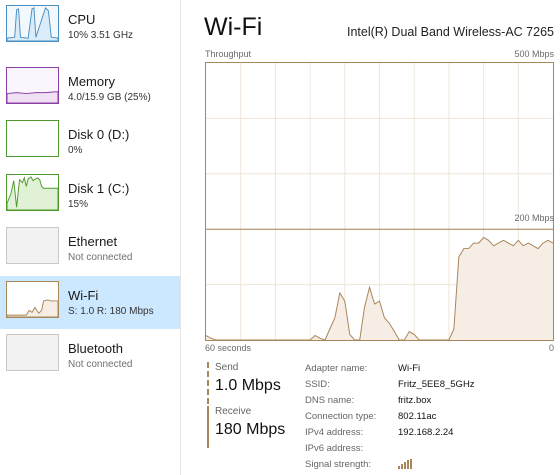 The width and height of the screenshot is (560, 475). I want to click on sidebar-item-bluetooth: Bluetooth Not connected, so click(90, 355).